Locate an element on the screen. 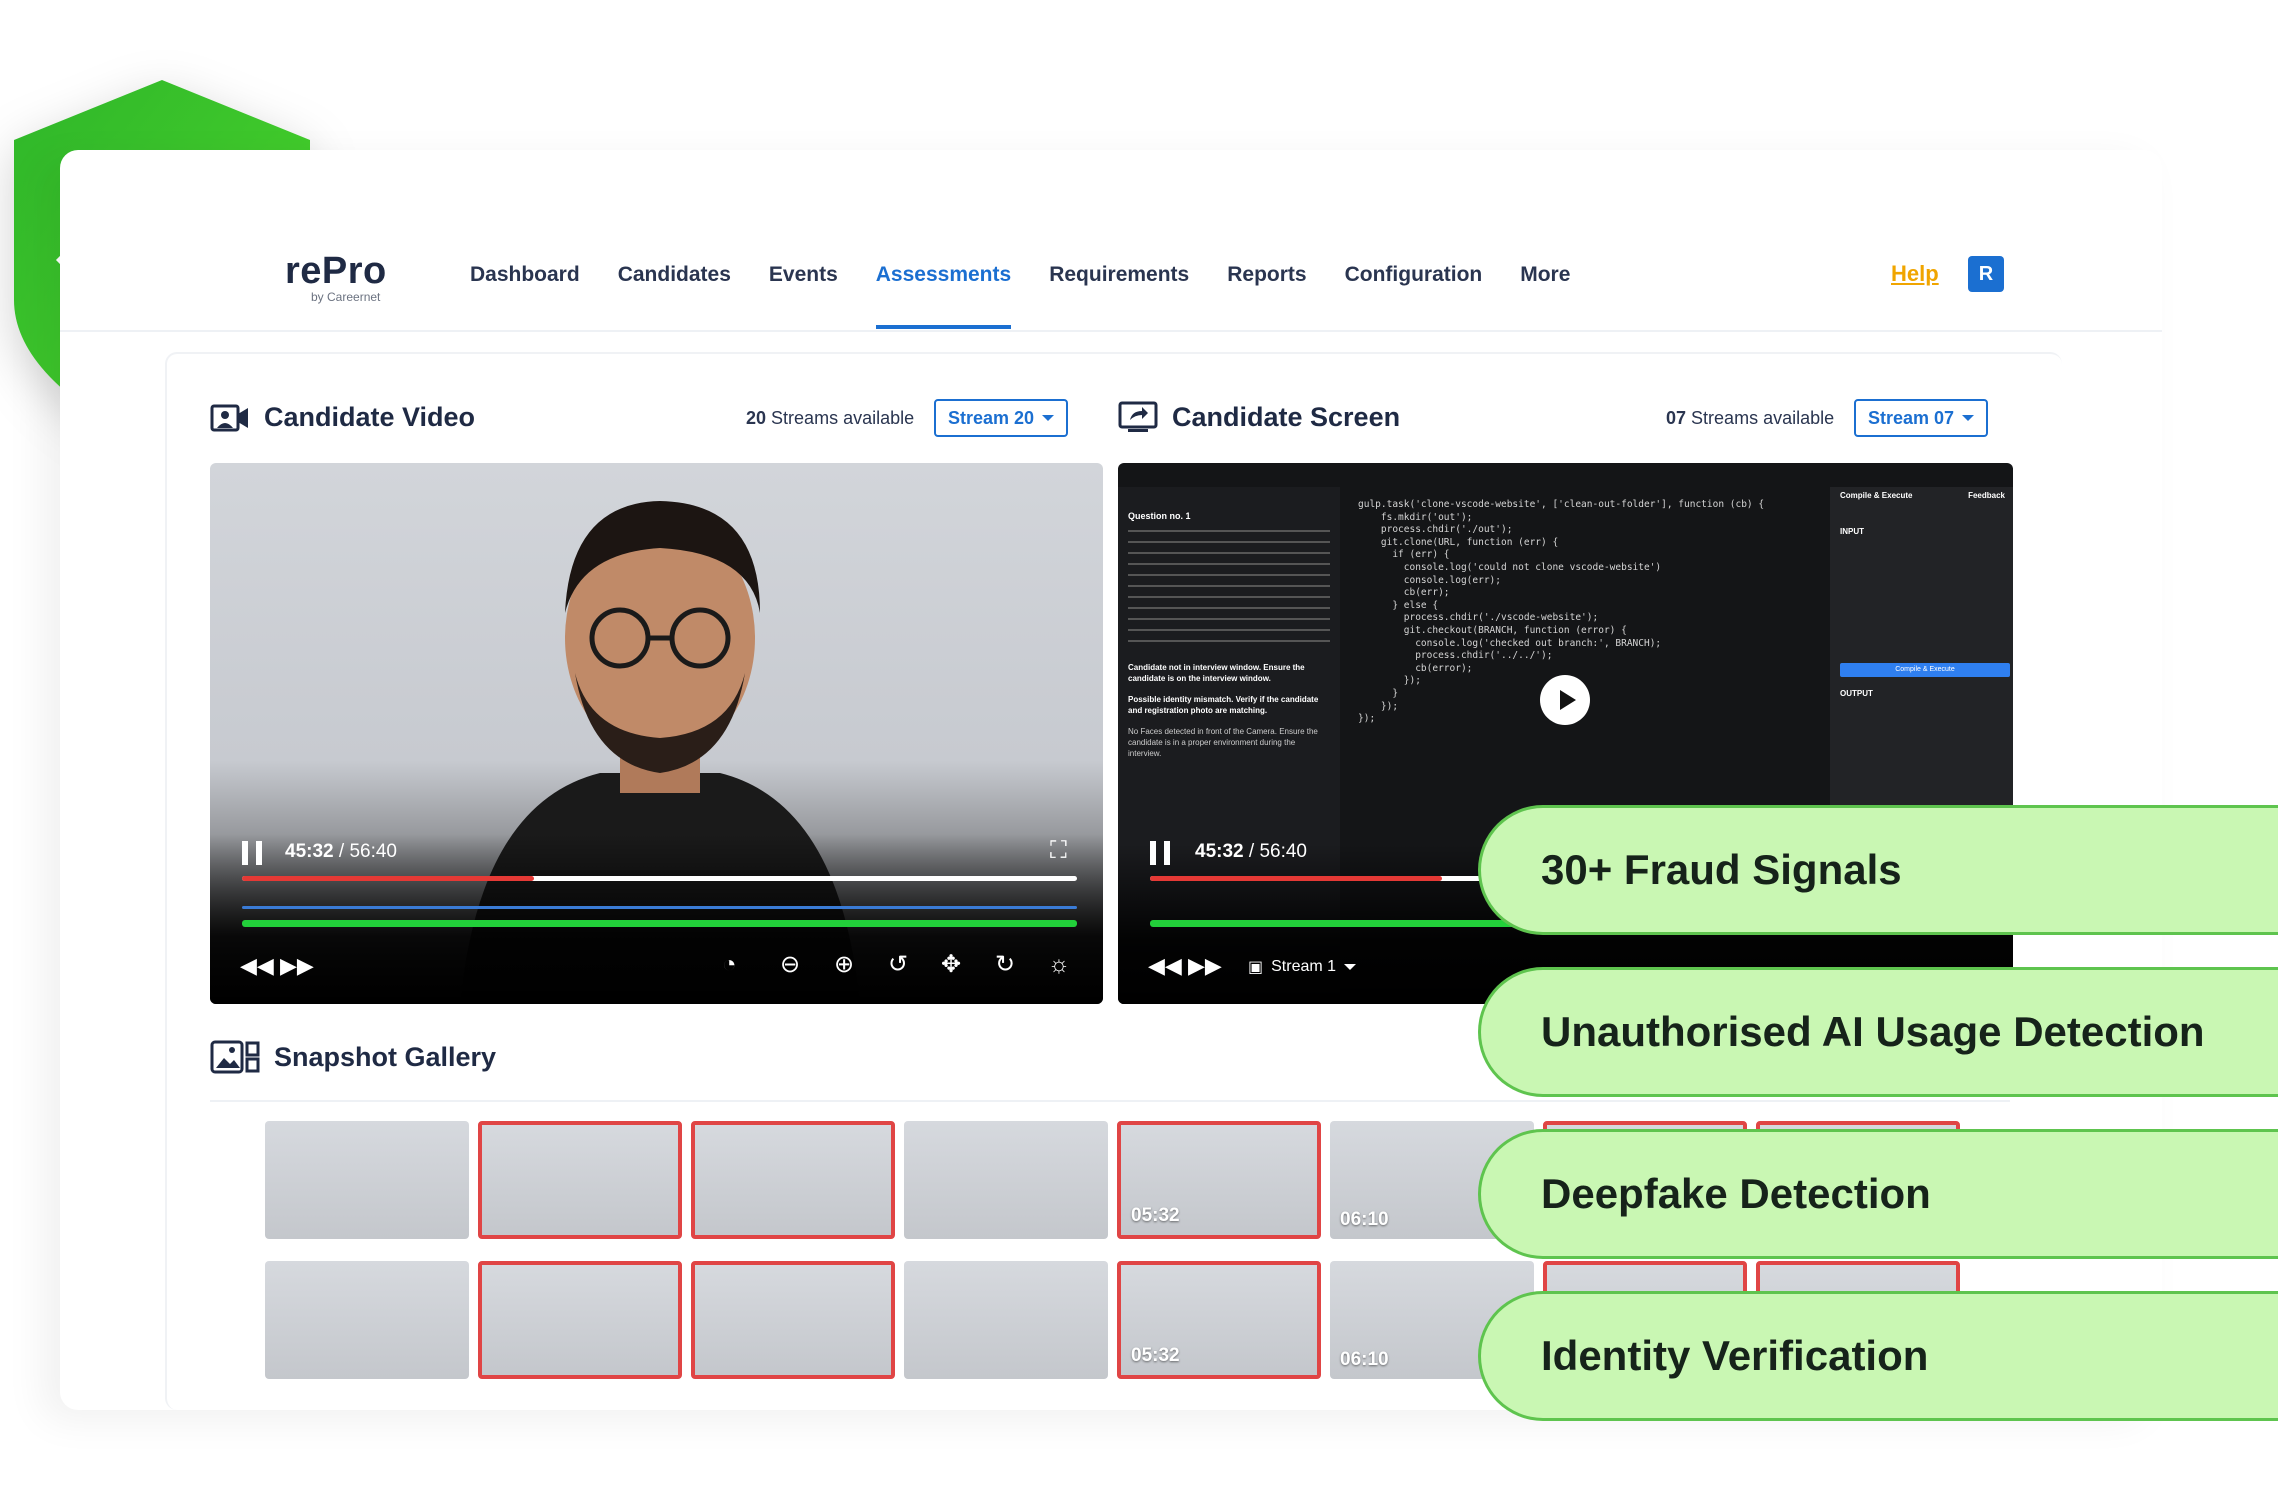 This screenshot has height=1500, width=2289. candidate-video-header: Candidate Video is located at coordinates (342, 417).